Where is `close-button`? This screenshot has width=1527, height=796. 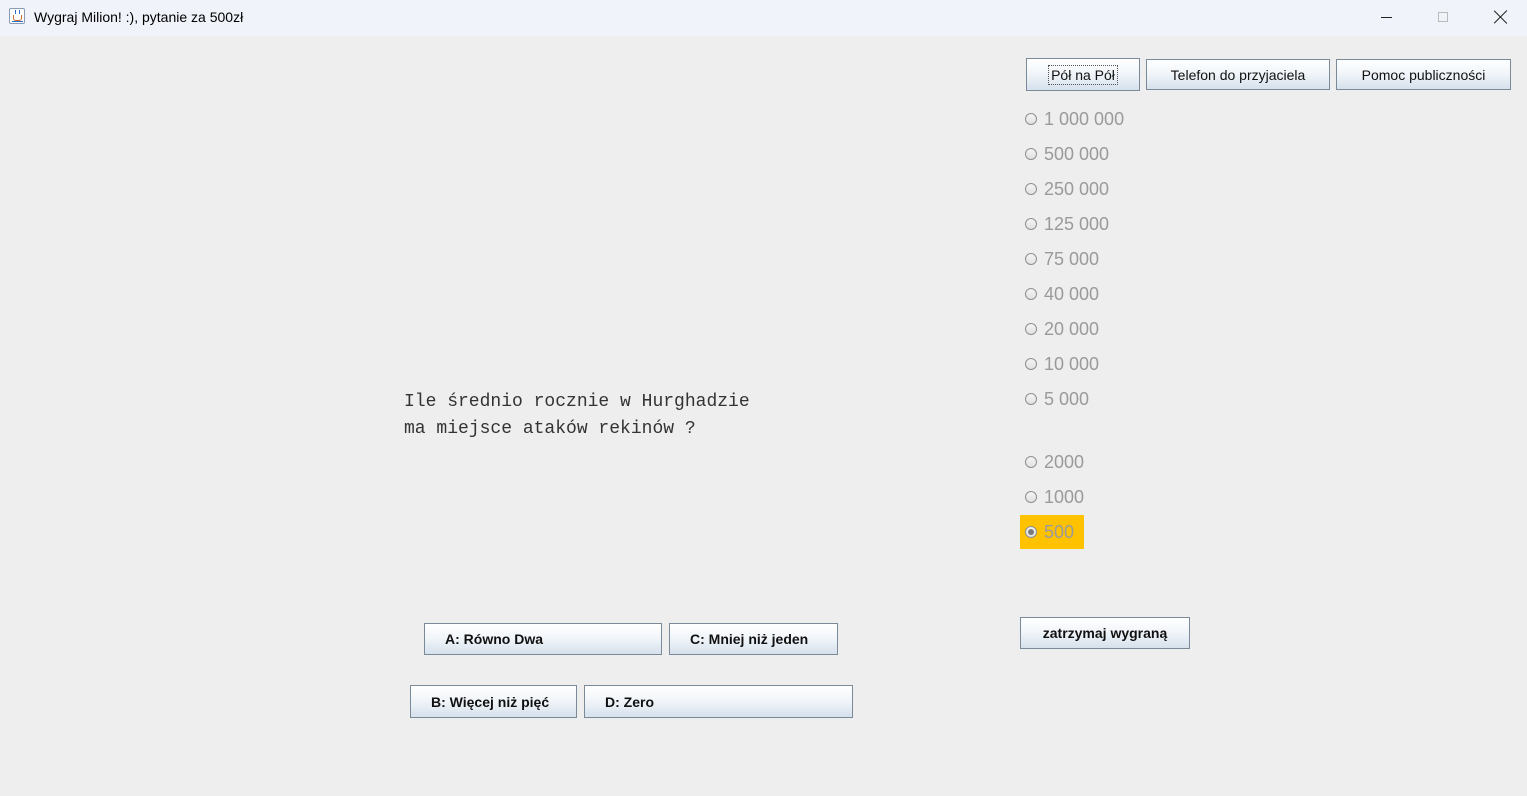 close-button is located at coordinates (1499, 17).